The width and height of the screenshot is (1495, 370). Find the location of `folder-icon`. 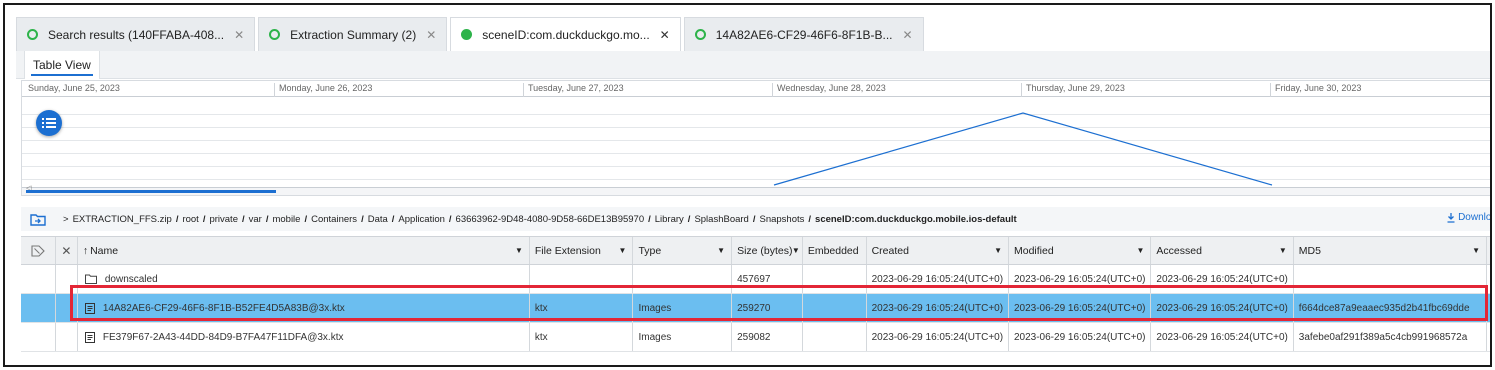

folder-icon is located at coordinates (90, 279).